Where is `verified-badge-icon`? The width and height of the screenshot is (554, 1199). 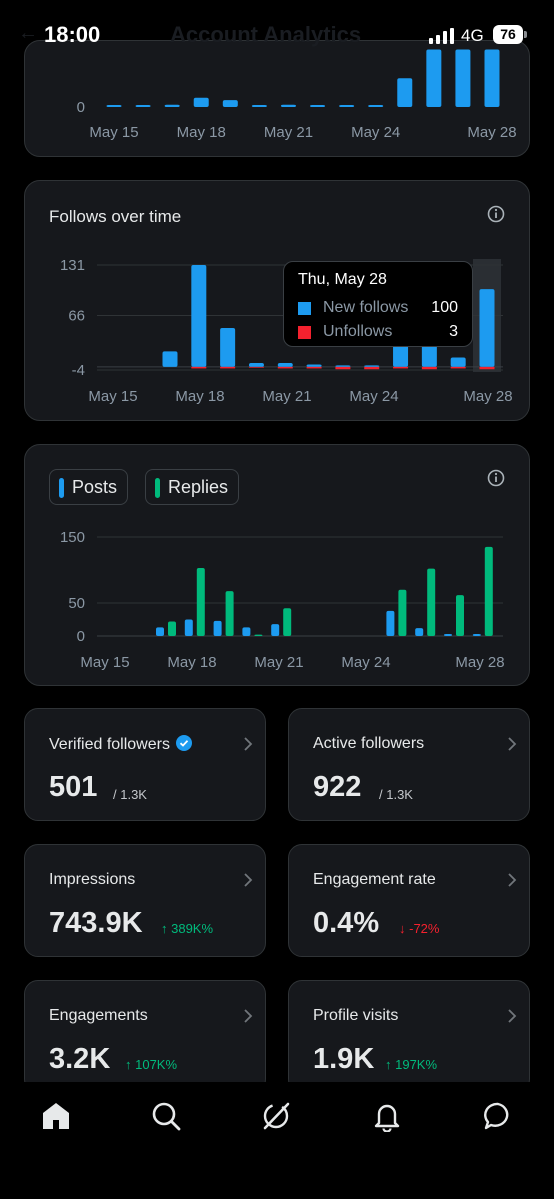 verified-badge-icon is located at coordinates (183, 743).